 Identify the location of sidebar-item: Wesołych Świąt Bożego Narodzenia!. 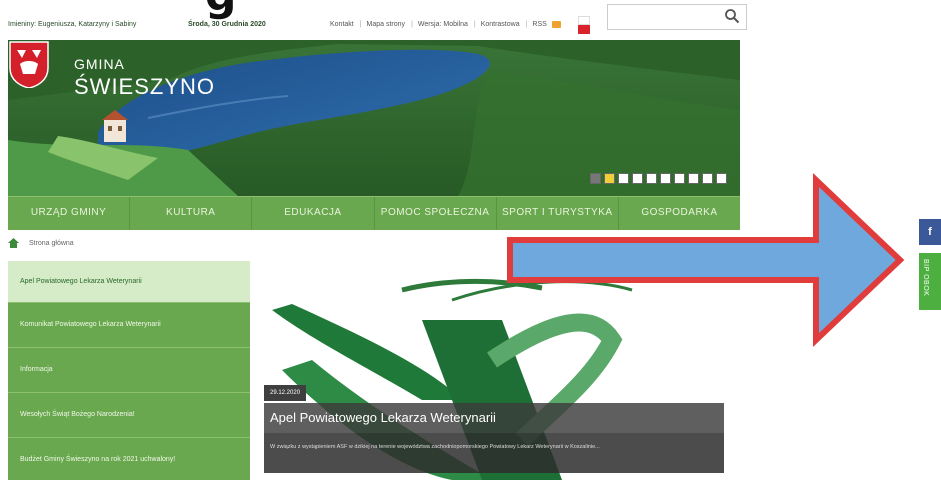
(129, 415).